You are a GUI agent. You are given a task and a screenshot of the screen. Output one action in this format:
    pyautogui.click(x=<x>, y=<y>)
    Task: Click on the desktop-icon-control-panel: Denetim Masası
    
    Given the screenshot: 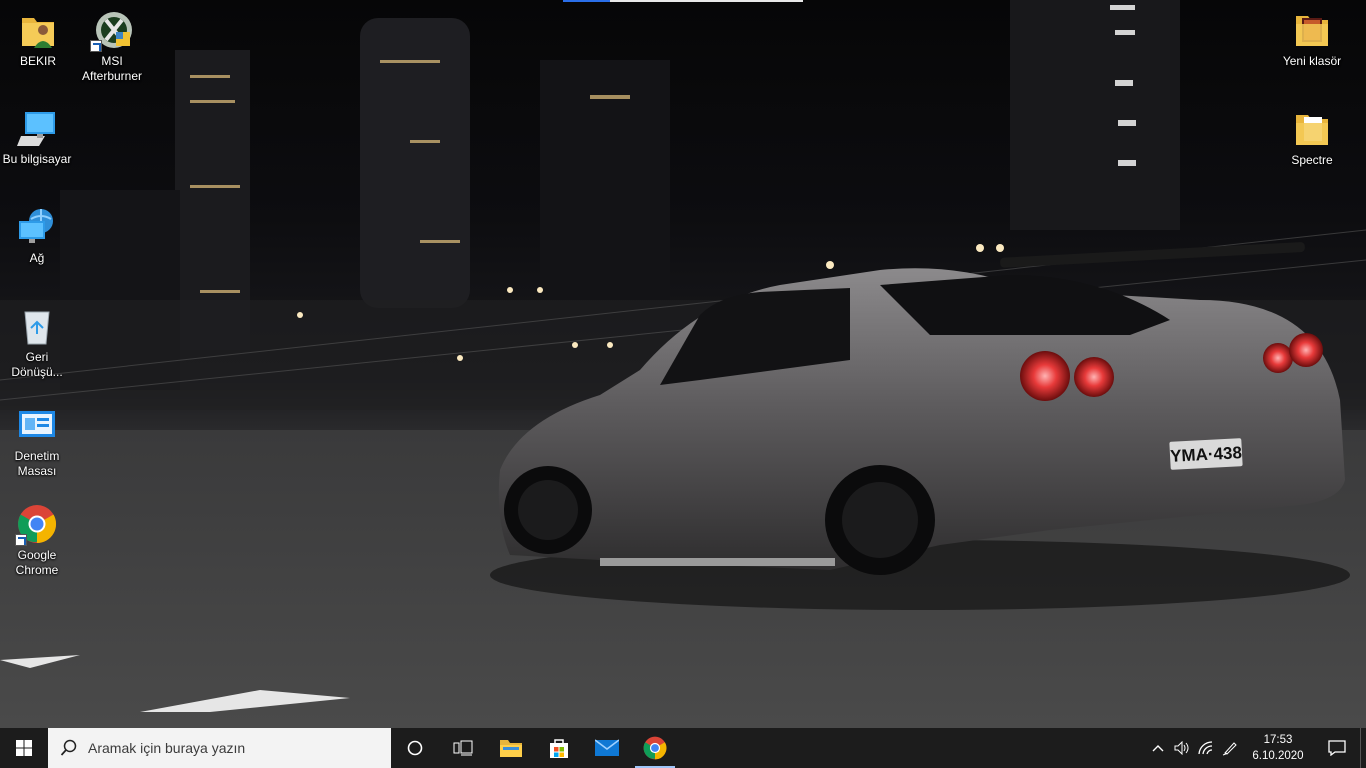 What is the action you would take?
    pyautogui.click(x=37, y=442)
    